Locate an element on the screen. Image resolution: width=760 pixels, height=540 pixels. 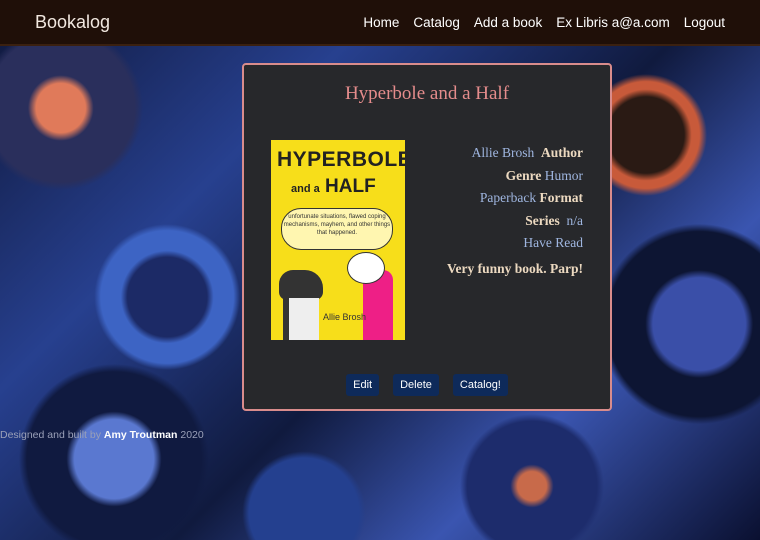
nav-logout-link: Logout is located at coordinates (704, 22).